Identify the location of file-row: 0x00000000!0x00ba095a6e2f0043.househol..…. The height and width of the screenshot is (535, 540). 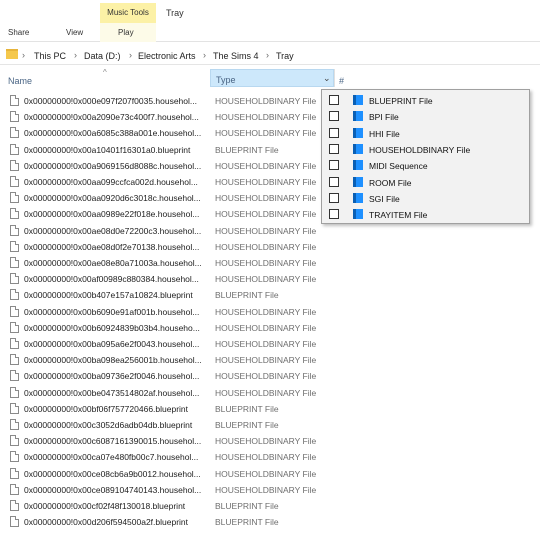
(165, 344).